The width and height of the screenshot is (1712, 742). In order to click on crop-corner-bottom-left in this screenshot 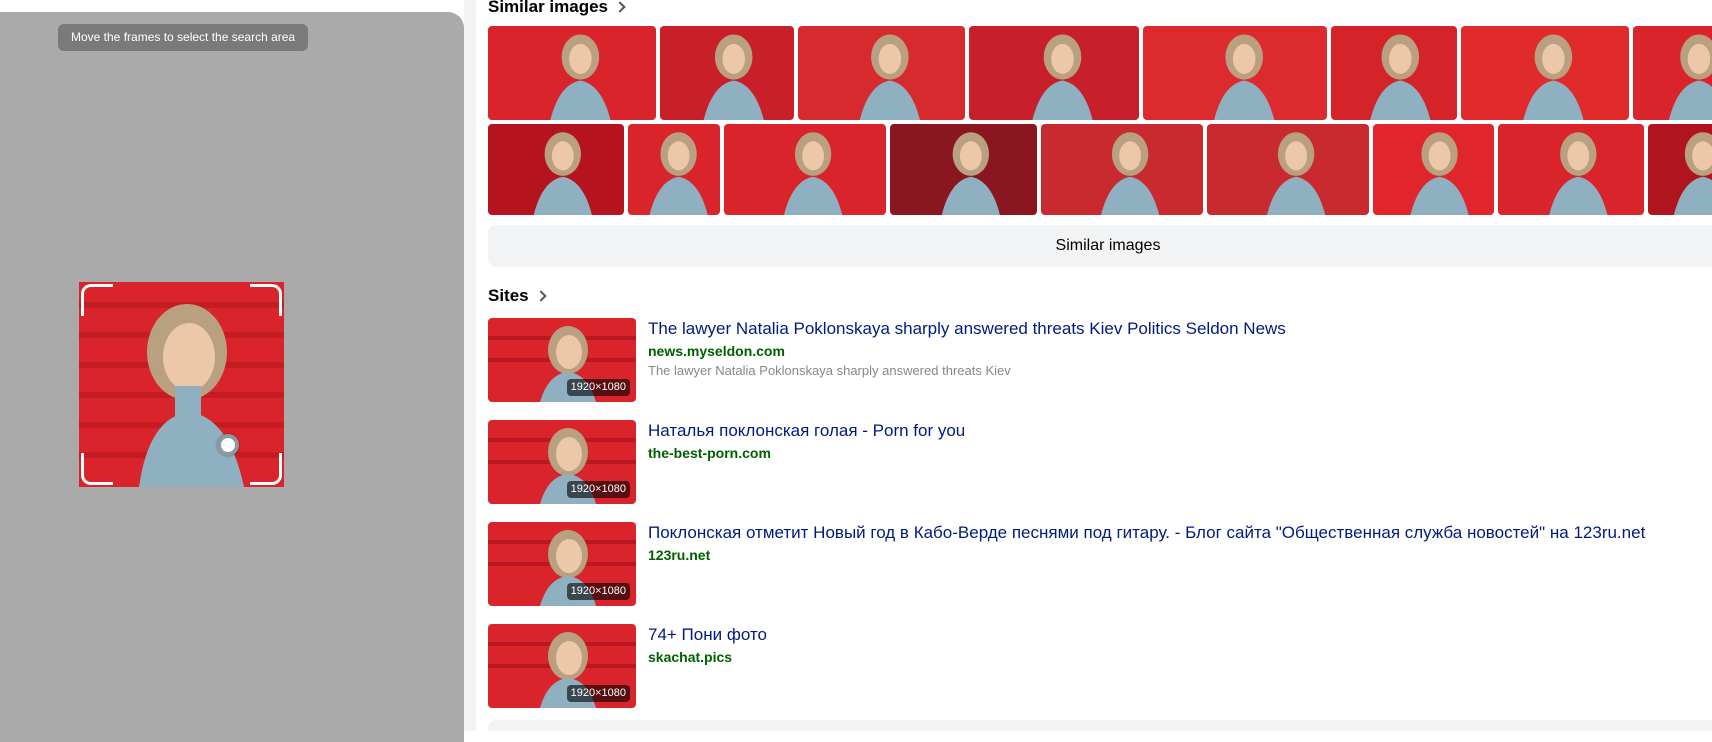, I will do `click(97, 469)`.